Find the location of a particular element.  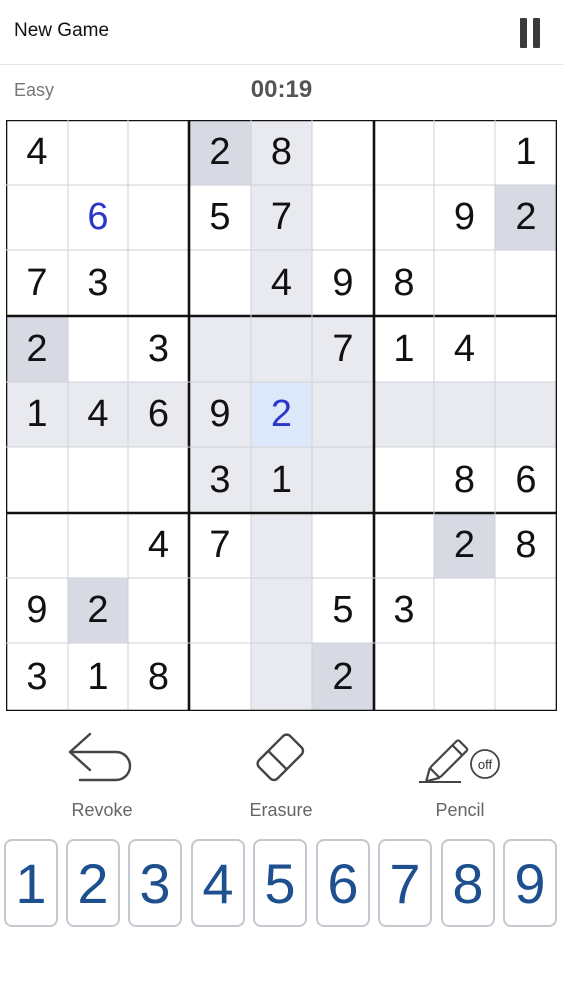

new-game-button: New Game is located at coordinates (61, 31).